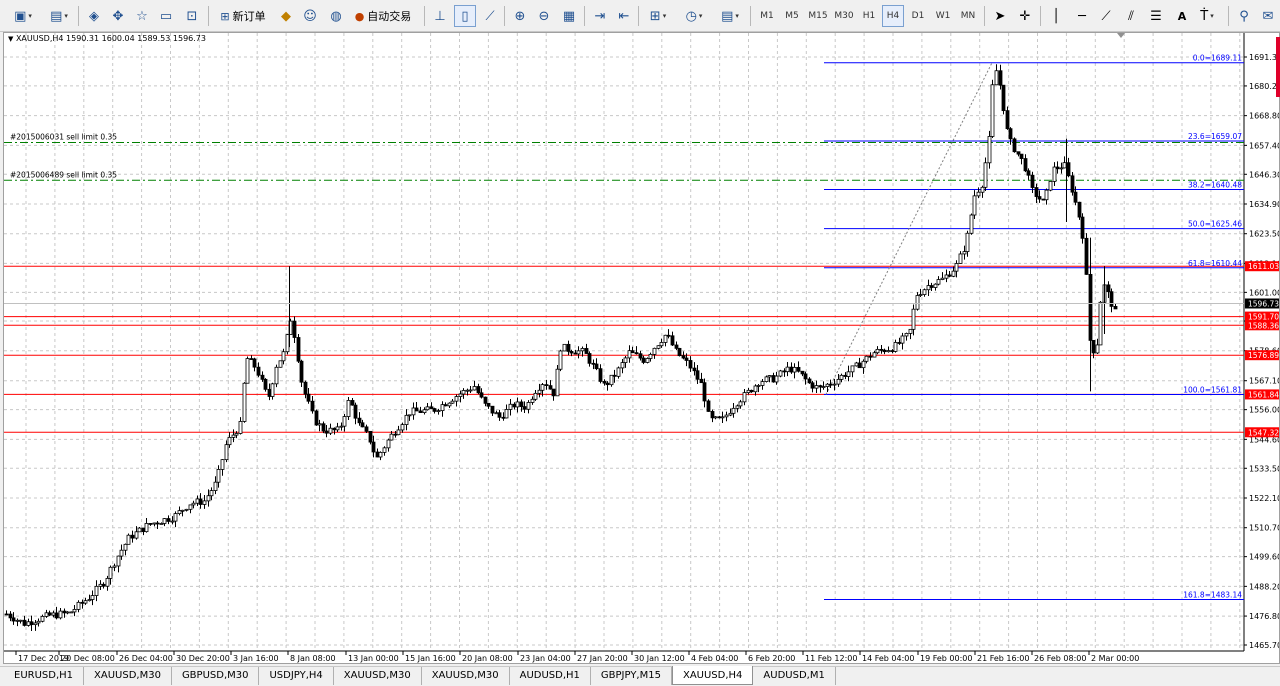  I want to click on strategy-tester-icon: ⊡, so click(192, 16).